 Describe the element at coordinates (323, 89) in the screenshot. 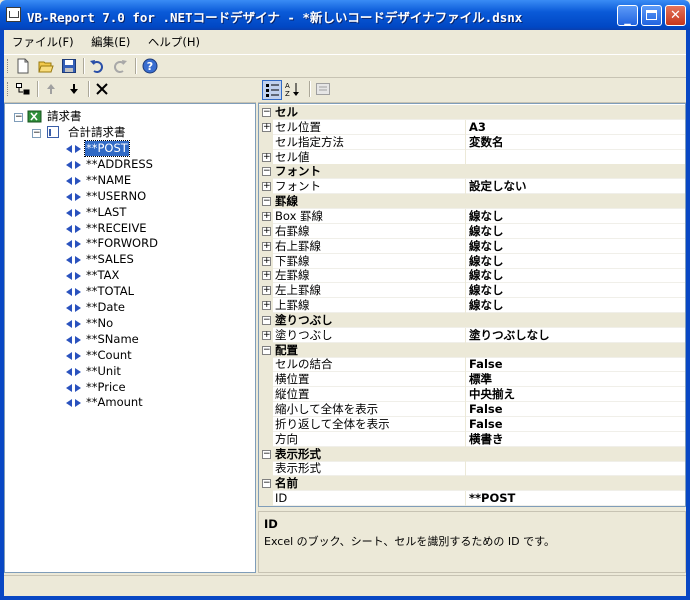

I see `property-pages-icon` at that location.